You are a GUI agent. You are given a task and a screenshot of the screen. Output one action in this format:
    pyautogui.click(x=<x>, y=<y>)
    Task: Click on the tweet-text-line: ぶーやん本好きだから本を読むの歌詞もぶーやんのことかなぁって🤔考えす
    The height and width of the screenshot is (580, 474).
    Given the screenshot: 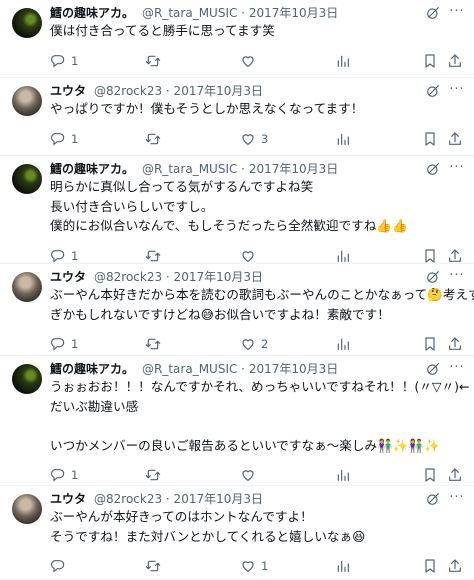 What is the action you would take?
    pyautogui.click(x=262, y=294)
    